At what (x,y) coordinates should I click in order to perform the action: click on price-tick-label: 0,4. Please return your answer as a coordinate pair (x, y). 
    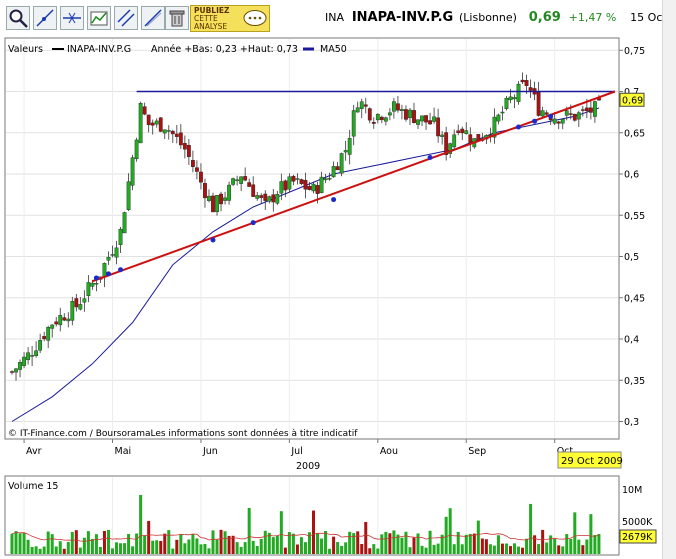
    Looking at the image, I should click on (631, 340).